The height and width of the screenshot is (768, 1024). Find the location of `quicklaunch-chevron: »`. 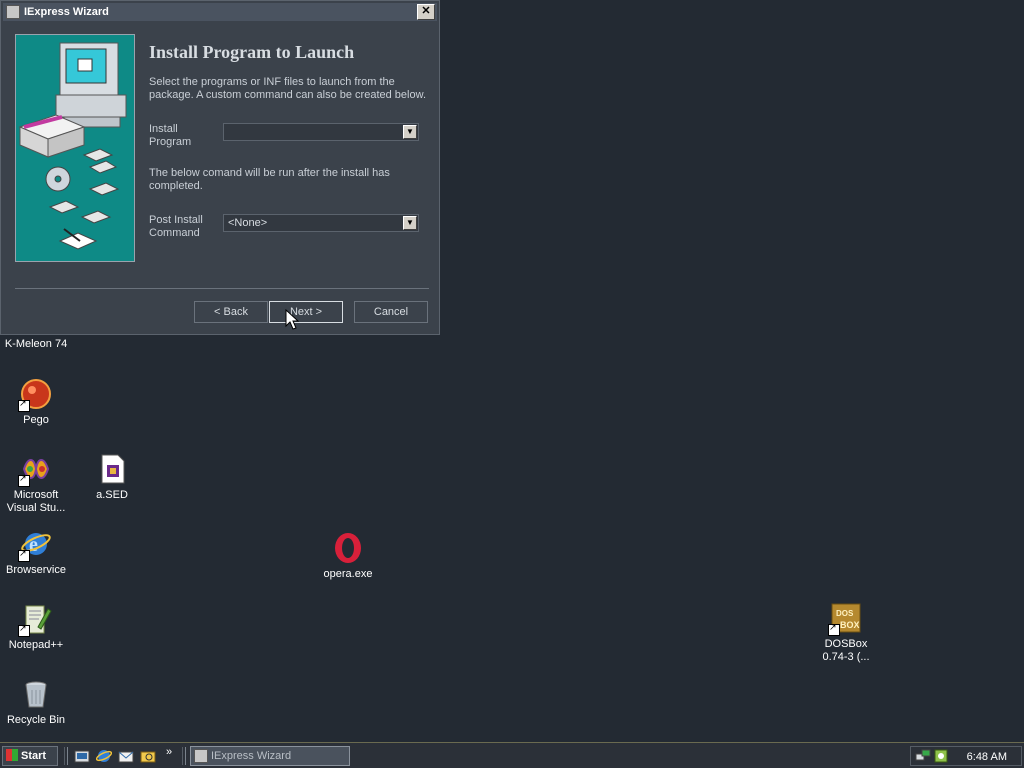

quicklaunch-chevron: » is located at coordinates (169, 752).